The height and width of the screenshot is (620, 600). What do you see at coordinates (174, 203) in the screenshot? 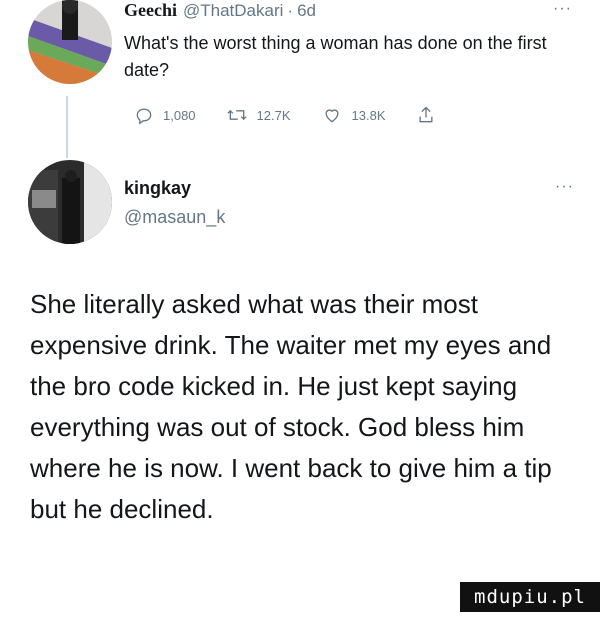
I see `reply-author: kingkay @masaun_k` at bounding box center [174, 203].